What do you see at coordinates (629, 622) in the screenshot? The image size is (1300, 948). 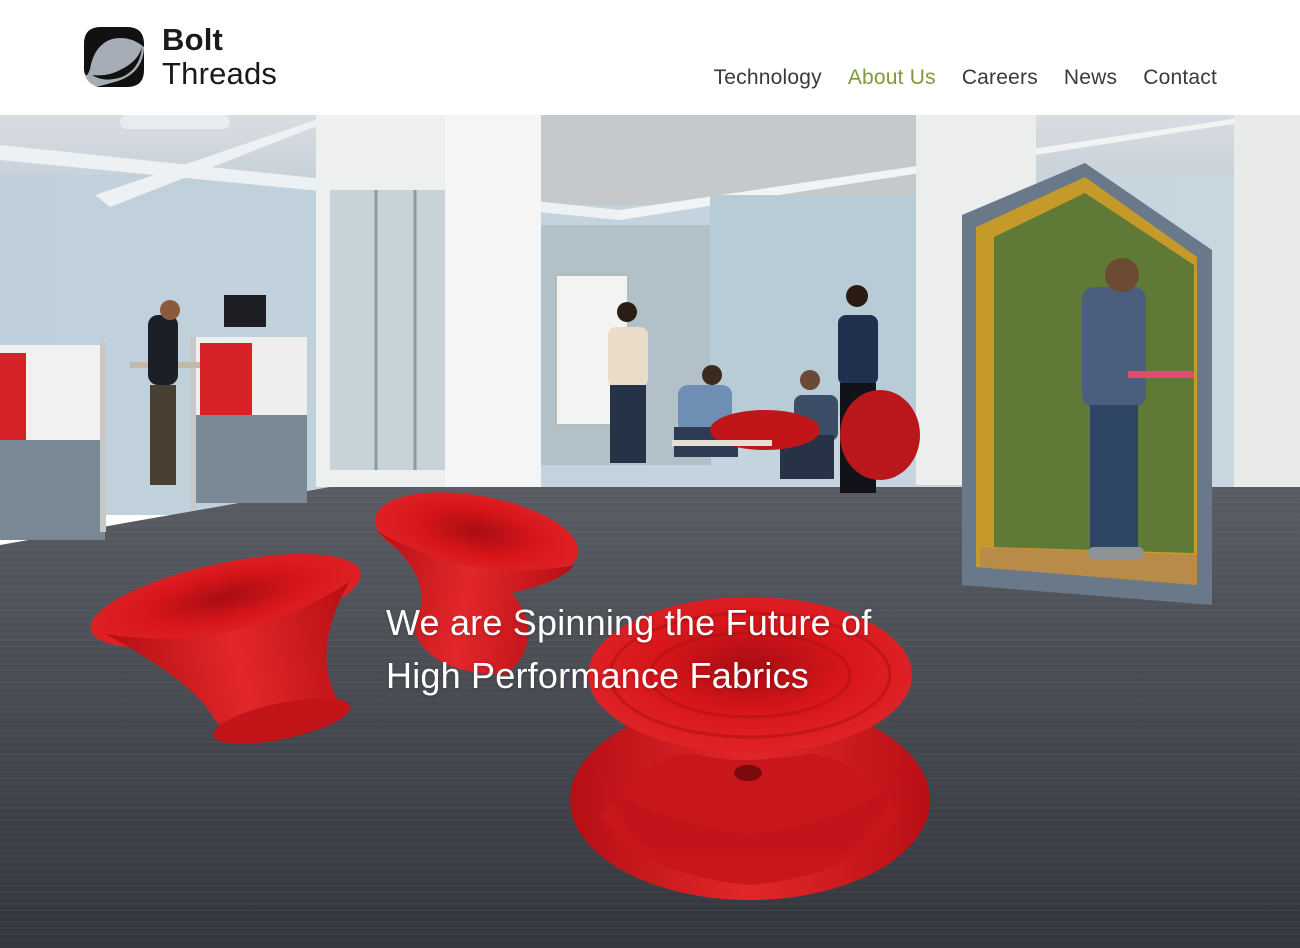 I see `hero-headline-line-1: We are Spinning the Future of` at bounding box center [629, 622].